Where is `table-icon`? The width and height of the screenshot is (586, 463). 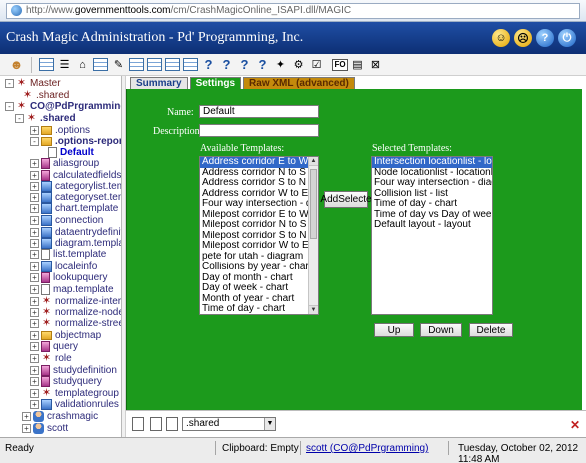
table-icon is located at coordinates (100, 64).